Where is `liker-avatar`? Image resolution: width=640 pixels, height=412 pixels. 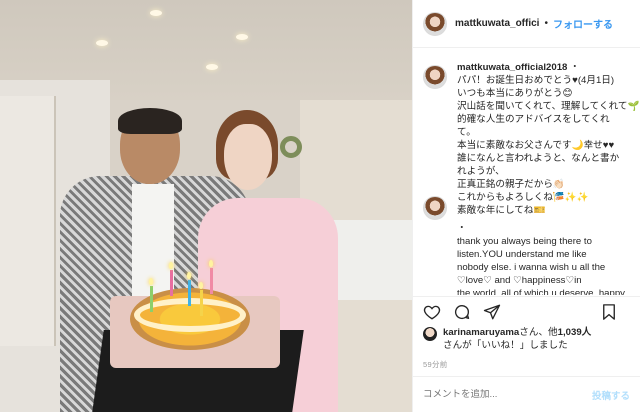 liker-avatar is located at coordinates (430, 334).